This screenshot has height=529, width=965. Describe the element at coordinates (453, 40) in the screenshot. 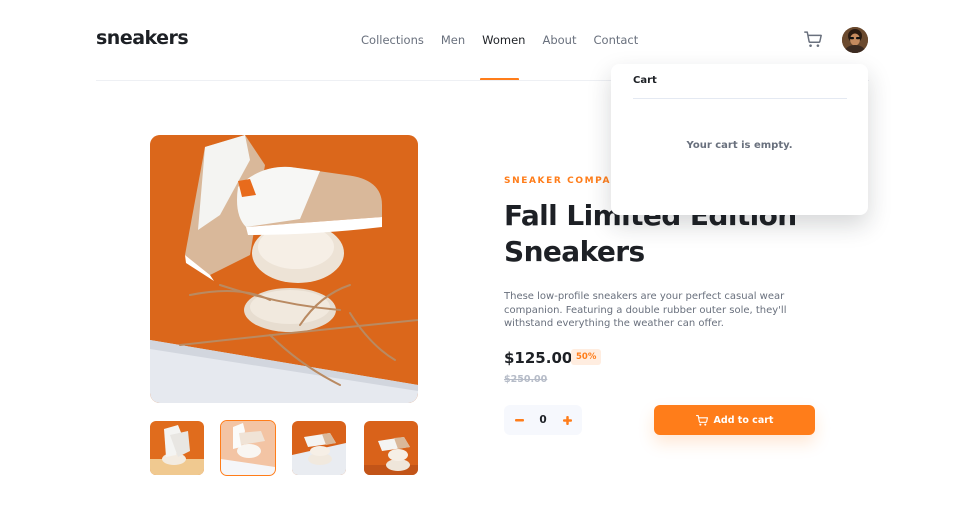

I see `nav-item-men: Men` at that location.